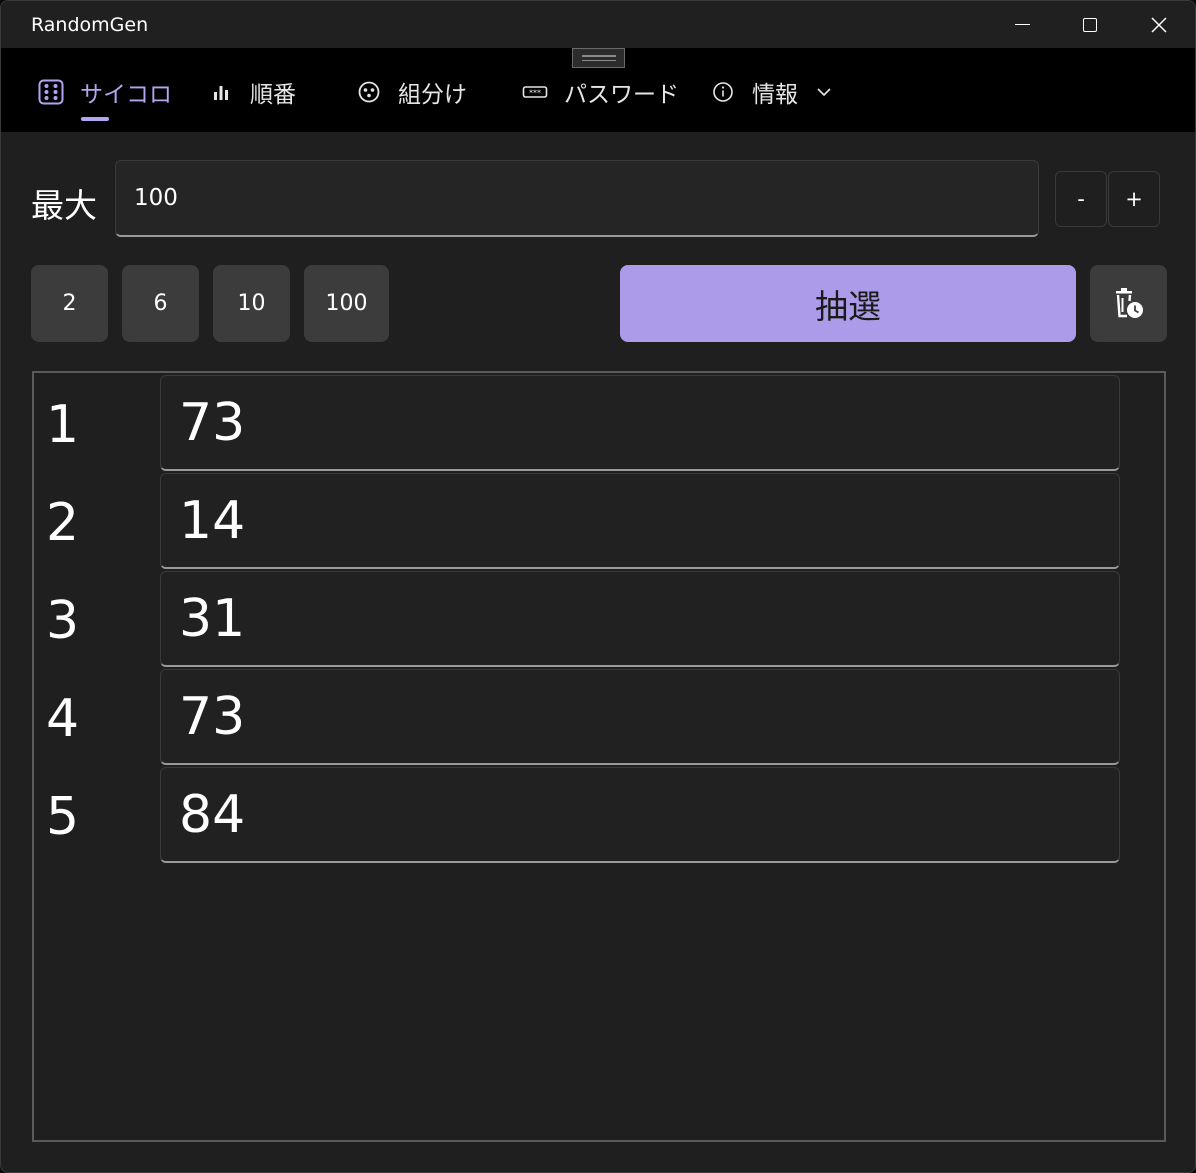 This screenshot has height=1173, width=1196. What do you see at coordinates (621, 95) in the screenshot?
I see `tab-password-label: パスワード` at bounding box center [621, 95].